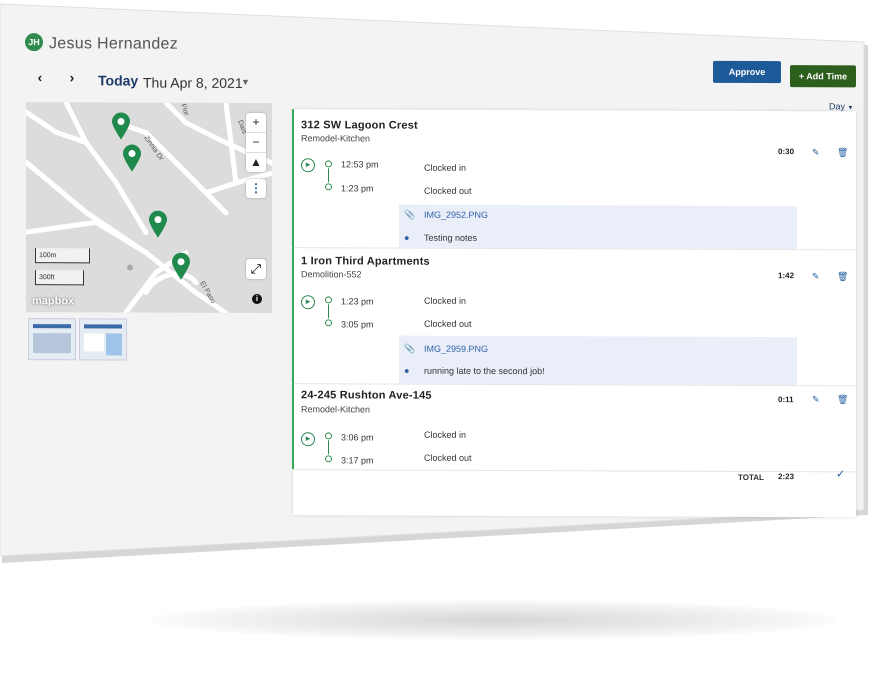  I want to click on chevron-right-icon: ›, so click(72, 77).